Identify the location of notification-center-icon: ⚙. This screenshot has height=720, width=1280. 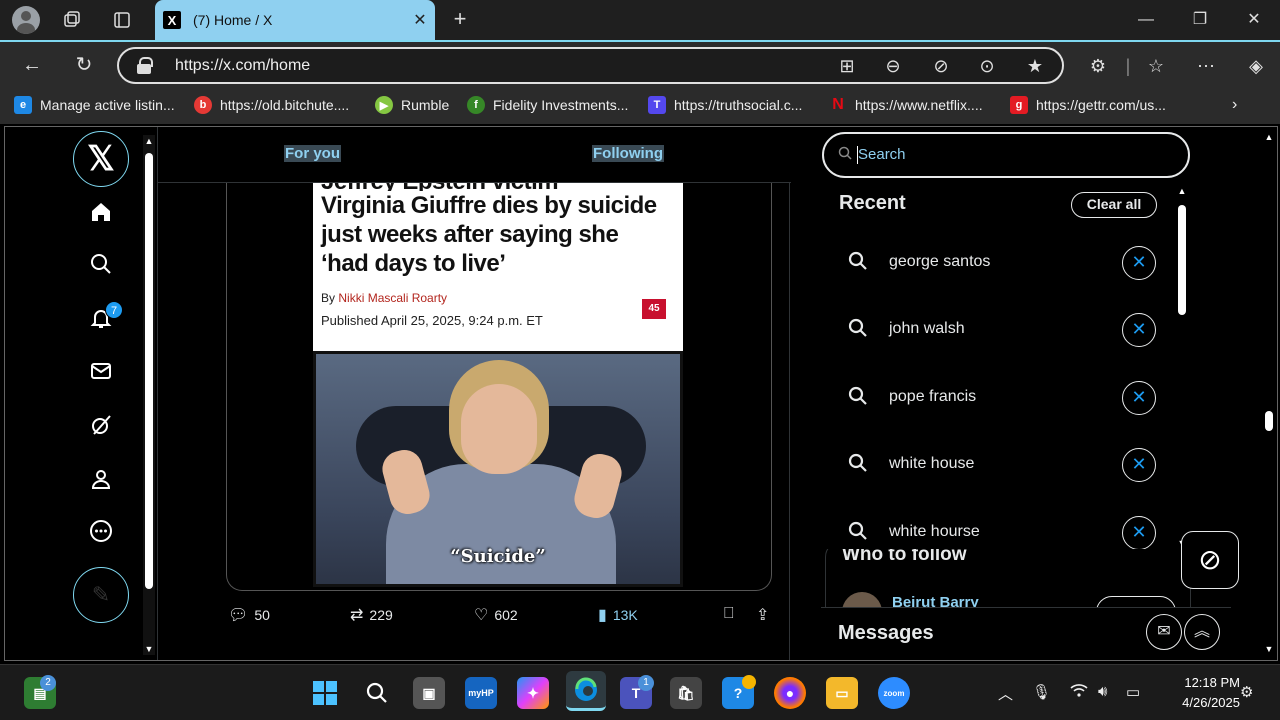
(1246, 692).